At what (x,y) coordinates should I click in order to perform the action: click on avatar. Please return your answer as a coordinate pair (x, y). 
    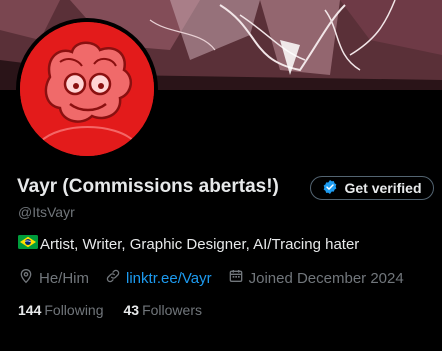
    Looking at the image, I should click on (87, 89).